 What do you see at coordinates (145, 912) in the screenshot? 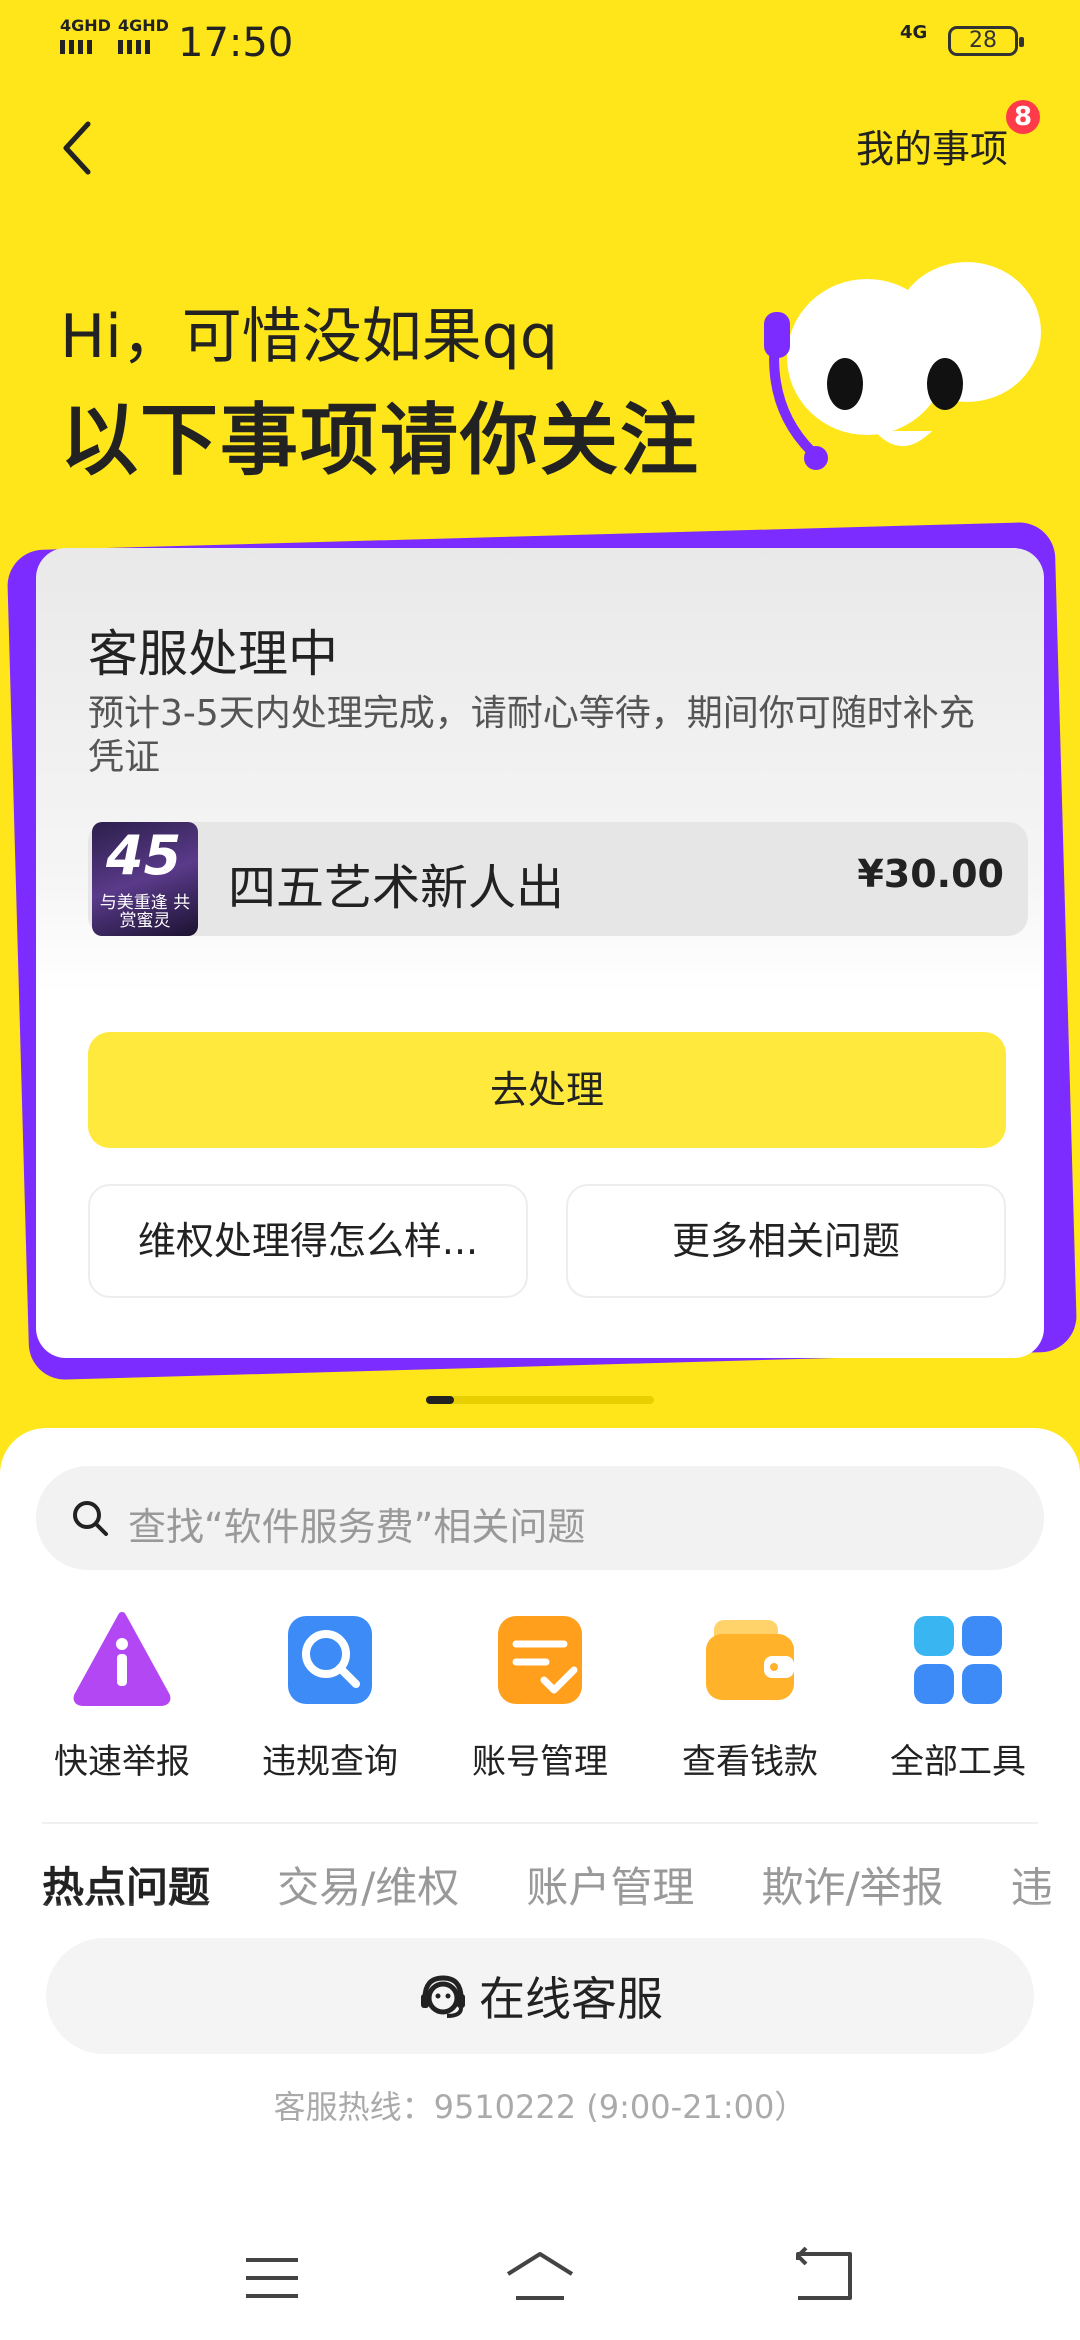
I see `thumb-caption: 与美重逢 共赏蜜灵` at bounding box center [145, 912].